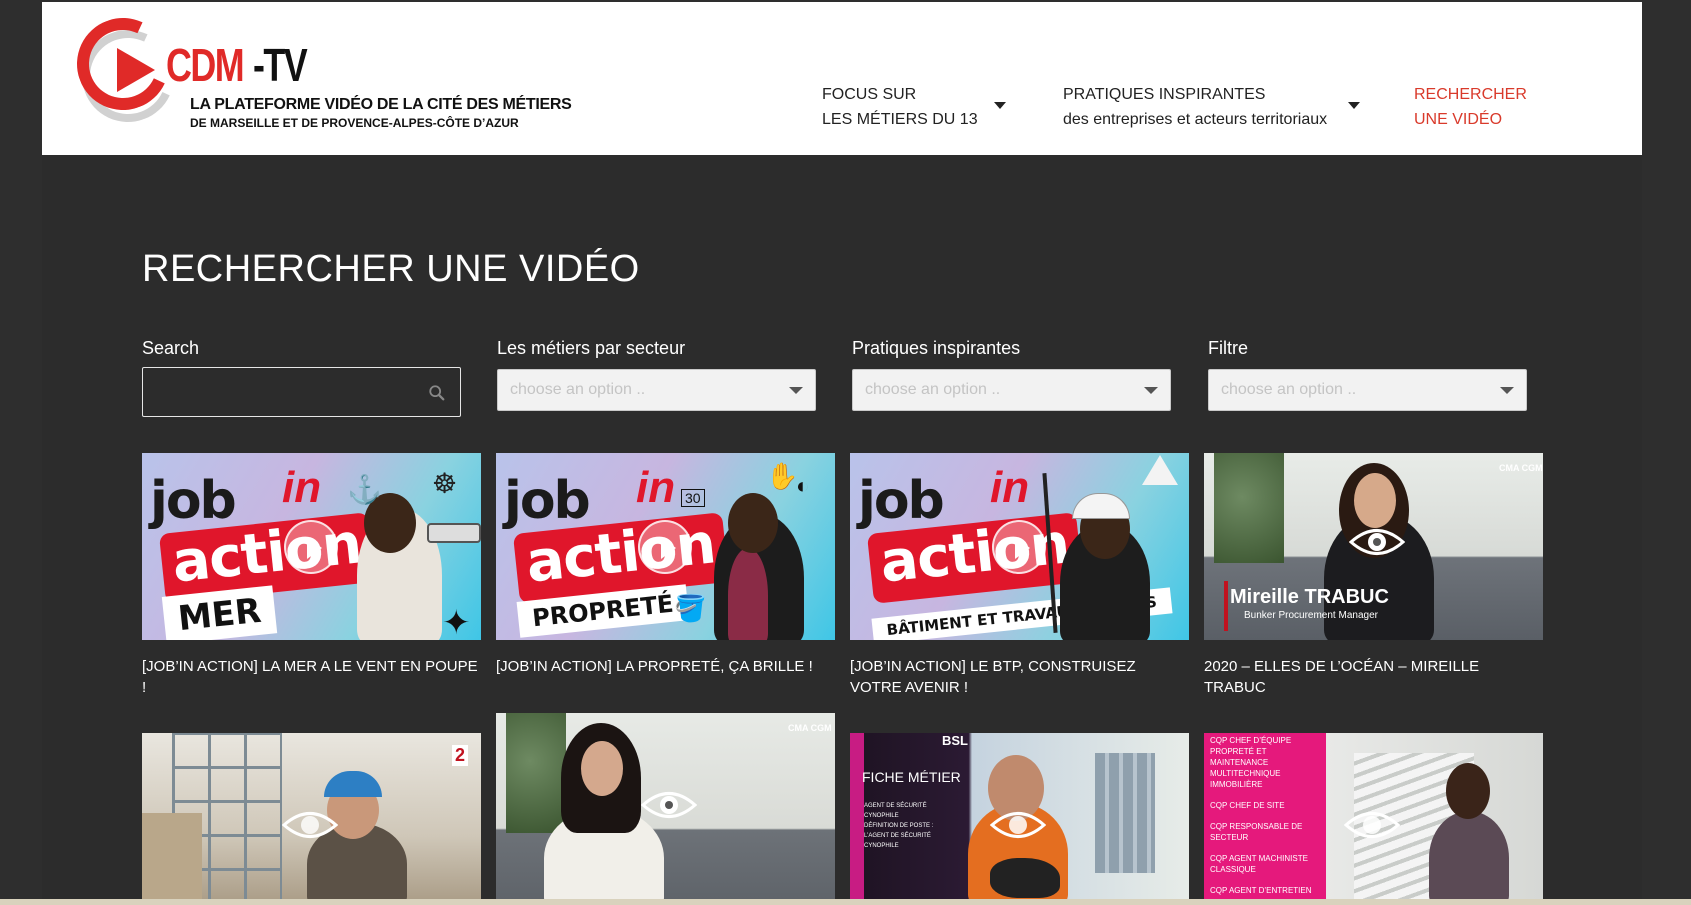 This screenshot has height=905, width=1691. I want to click on nav-pratiques-line1: PRATIQUES INSPIRANTES, so click(1164, 94).